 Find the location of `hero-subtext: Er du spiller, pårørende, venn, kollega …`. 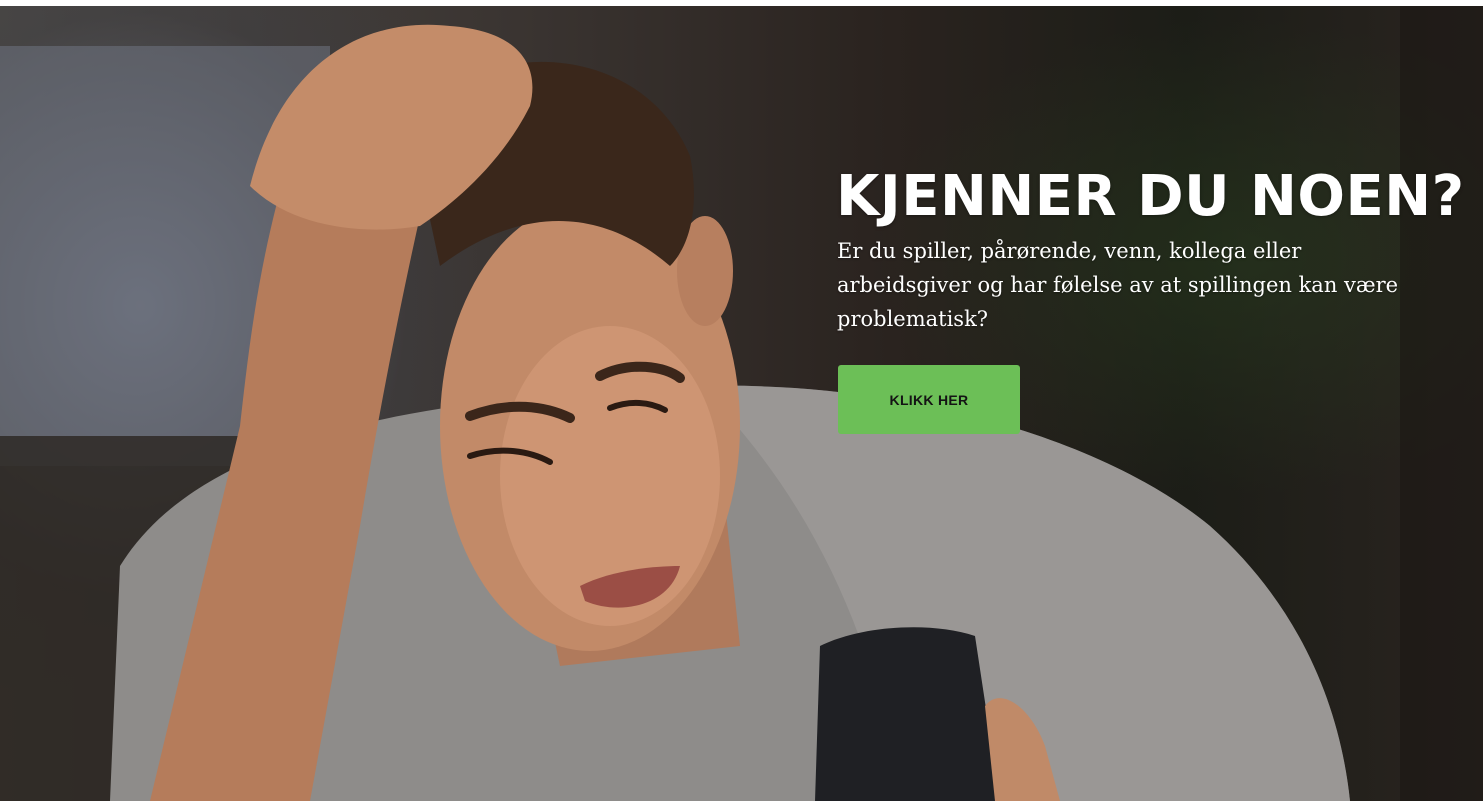

hero-subtext: Er du spiller, pårørende, venn, kollega … is located at coordinates (1118, 285).